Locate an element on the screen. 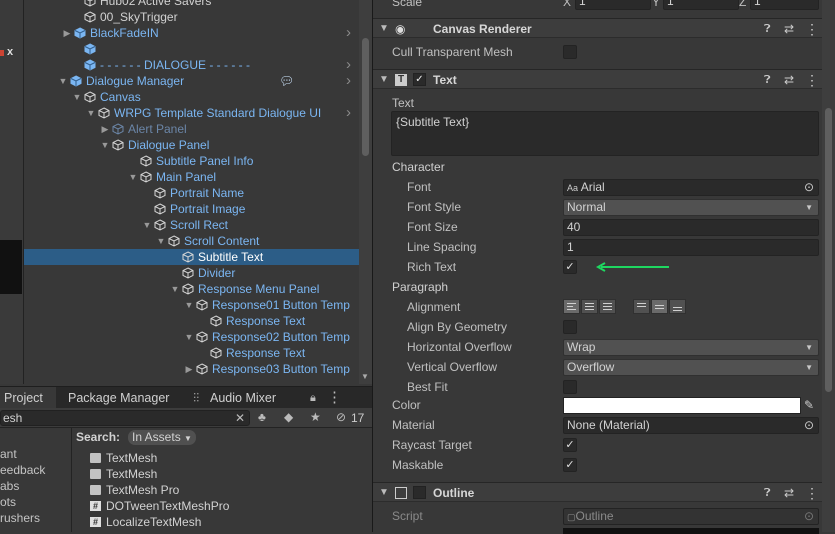  tab-audio-mixer: Audio Mixer is located at coordinates (243, 398).